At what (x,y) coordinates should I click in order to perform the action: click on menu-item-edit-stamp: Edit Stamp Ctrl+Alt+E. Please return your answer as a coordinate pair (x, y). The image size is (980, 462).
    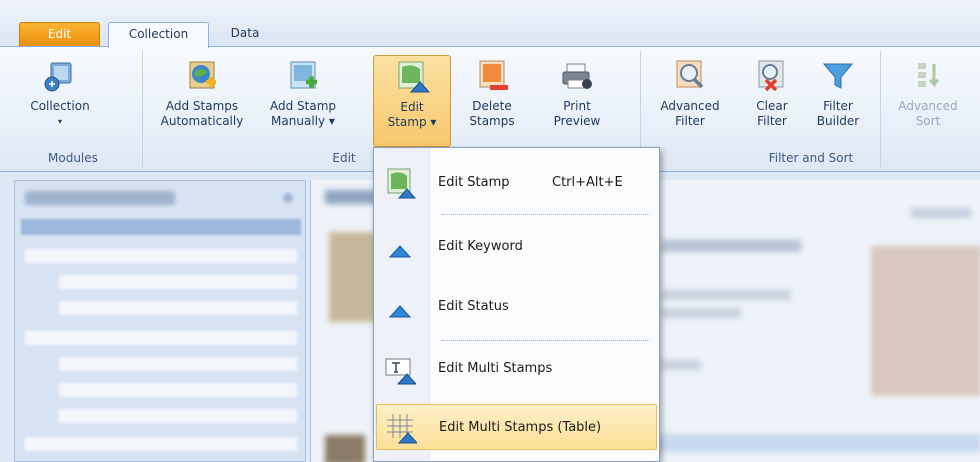
    Looking at the image, I should click on (516, 183).